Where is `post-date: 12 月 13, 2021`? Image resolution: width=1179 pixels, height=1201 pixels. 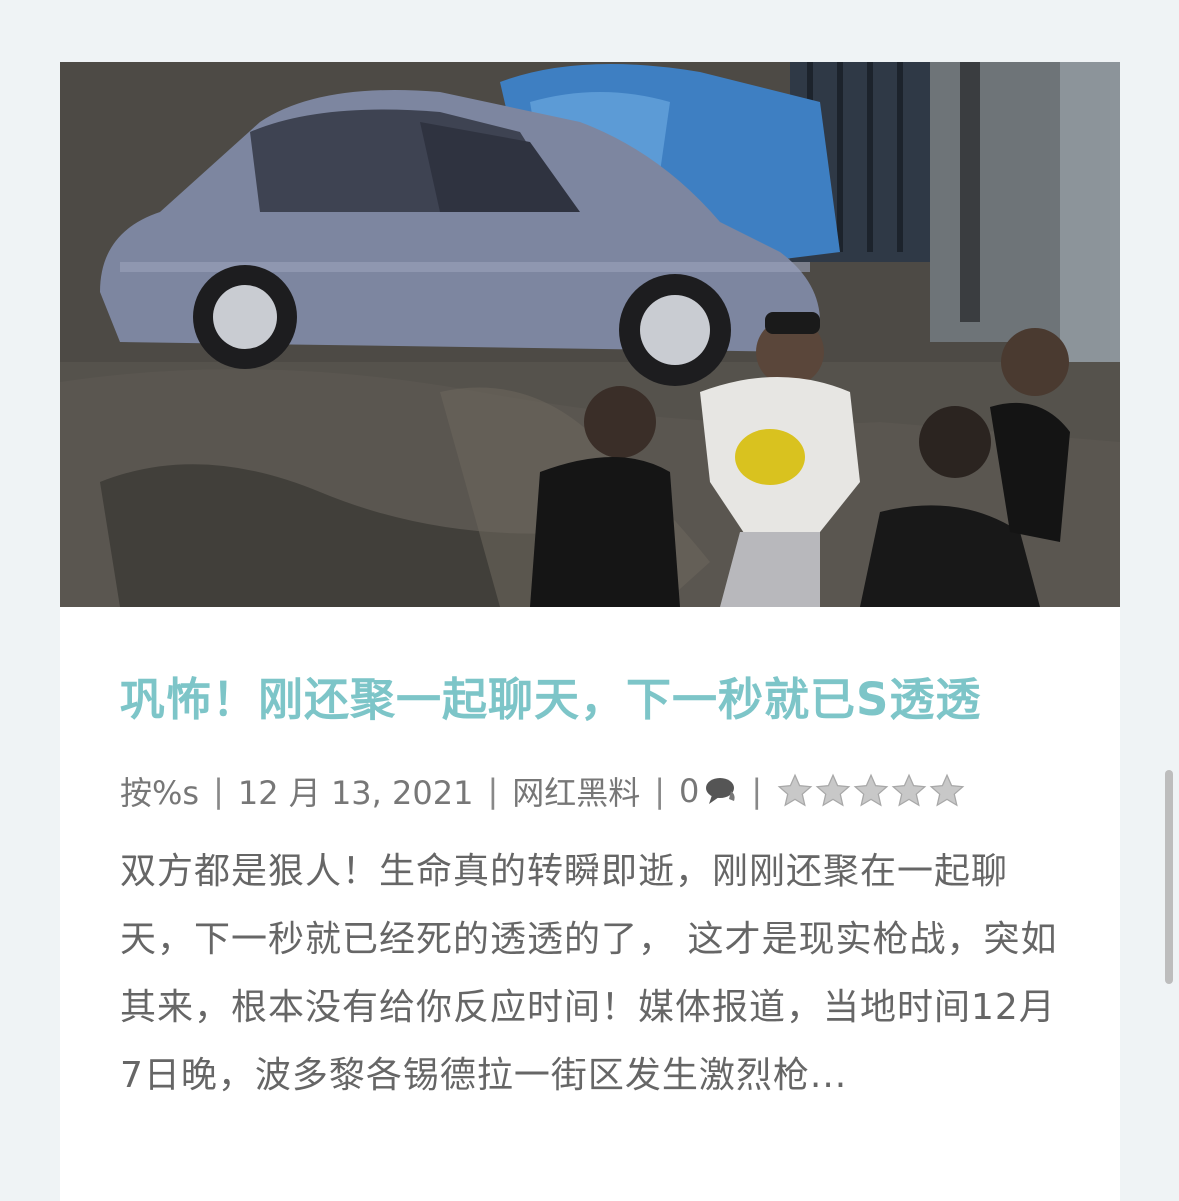 post-date: 12 月 13, 2021 is located at coordinates (355, 793).